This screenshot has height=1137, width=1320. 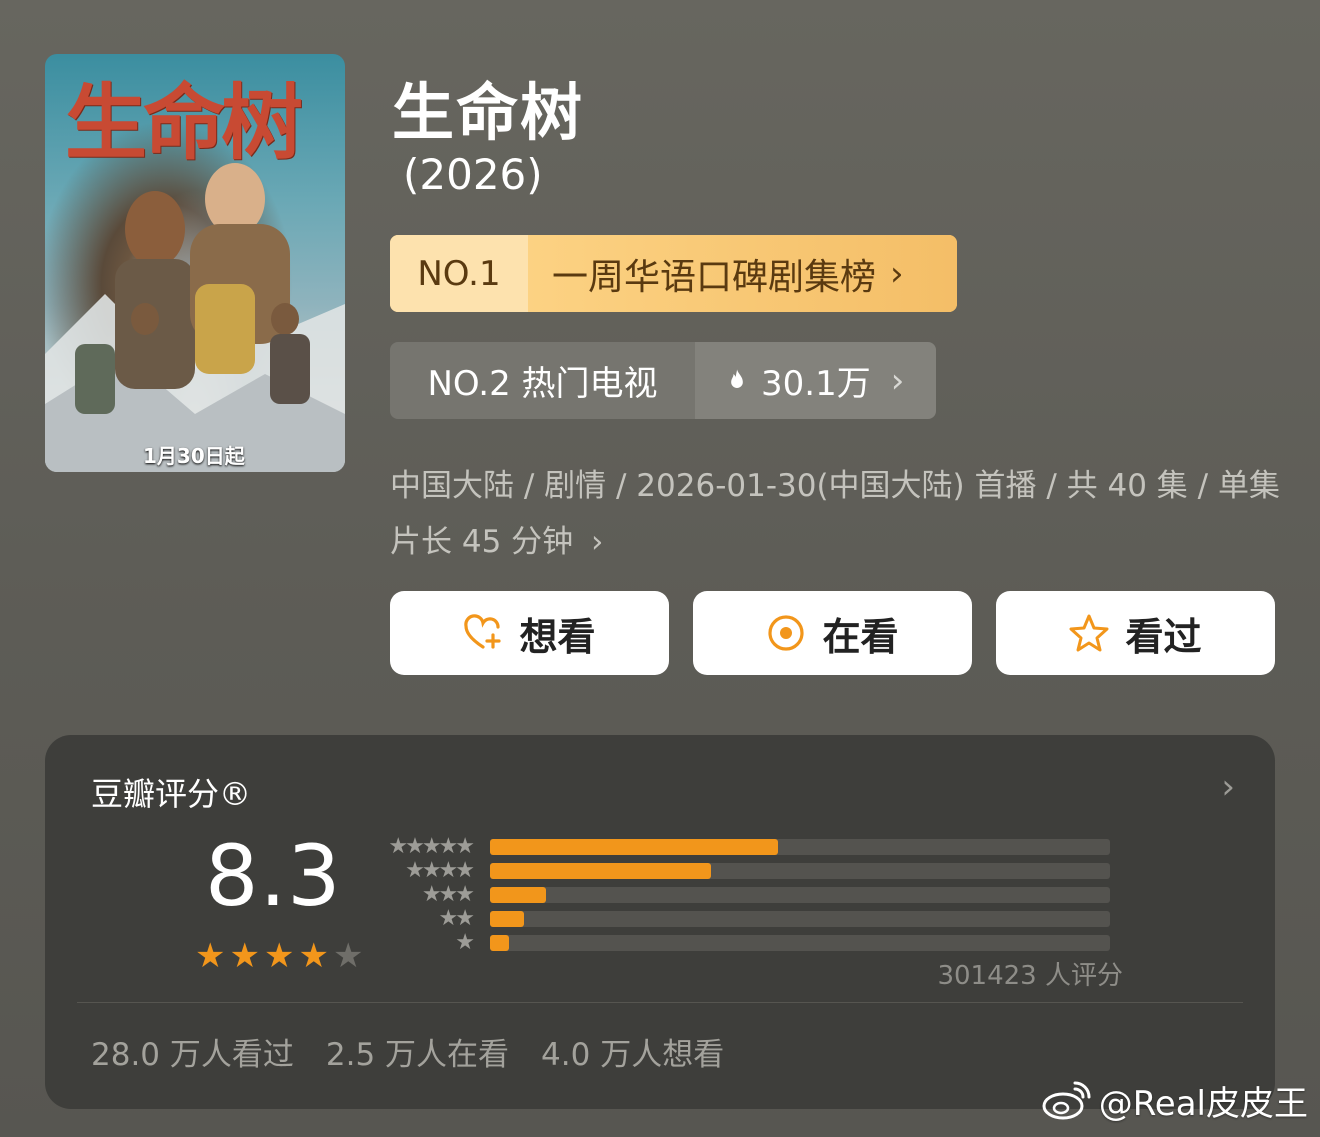 What do you see at coordinates (194, 456) in the screenshot?
I see `poster-release-note: 1月30日起` at bounding box center [194, 456].